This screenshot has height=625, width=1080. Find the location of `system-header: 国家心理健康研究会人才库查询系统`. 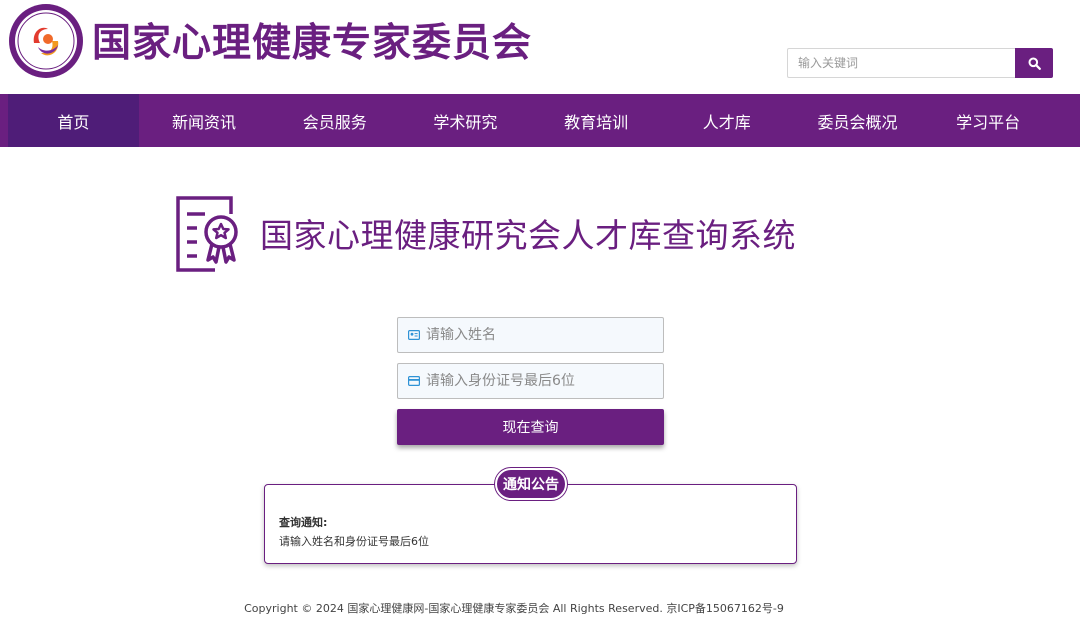

system-header: 国家心理健康研究会人才库查询系统 is located at coordinates (485, 233).